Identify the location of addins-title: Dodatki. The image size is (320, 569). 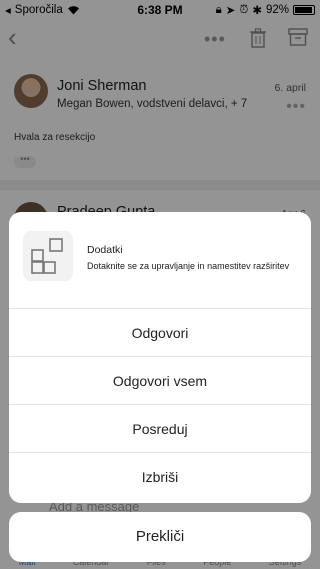
(105, 250).